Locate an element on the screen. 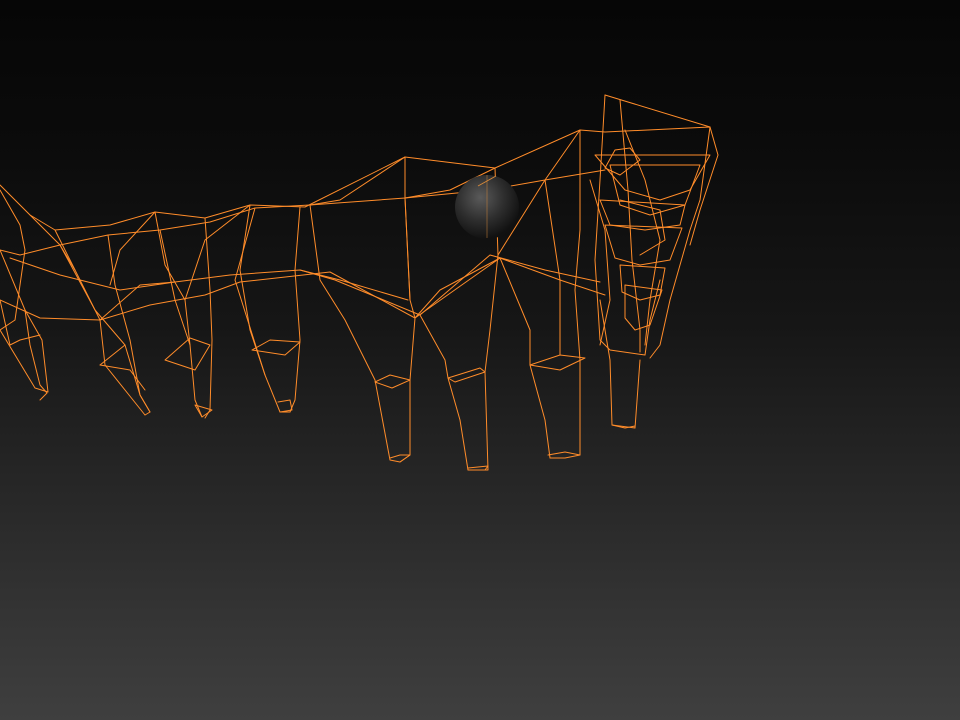 The width and height of the screenshot is (960, 720). sphere-gizmo is located at coordinates (487, 207).